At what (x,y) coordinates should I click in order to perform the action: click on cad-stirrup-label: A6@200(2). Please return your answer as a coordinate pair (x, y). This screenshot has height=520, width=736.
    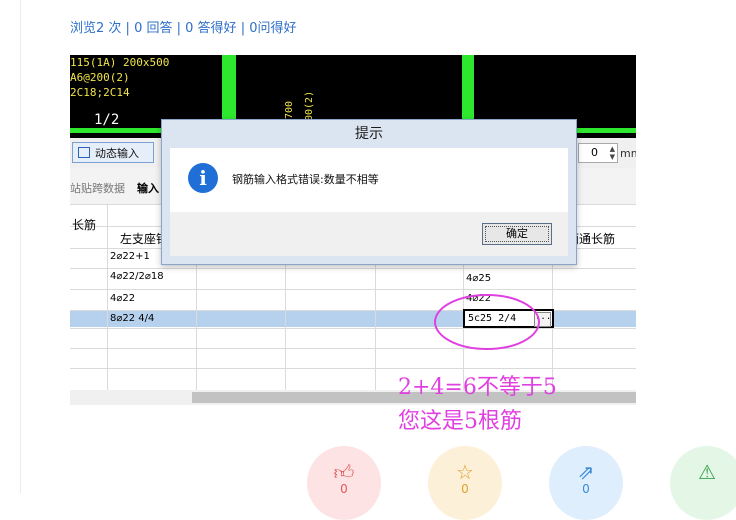
    Looking at the image, I should click on (100, 77).